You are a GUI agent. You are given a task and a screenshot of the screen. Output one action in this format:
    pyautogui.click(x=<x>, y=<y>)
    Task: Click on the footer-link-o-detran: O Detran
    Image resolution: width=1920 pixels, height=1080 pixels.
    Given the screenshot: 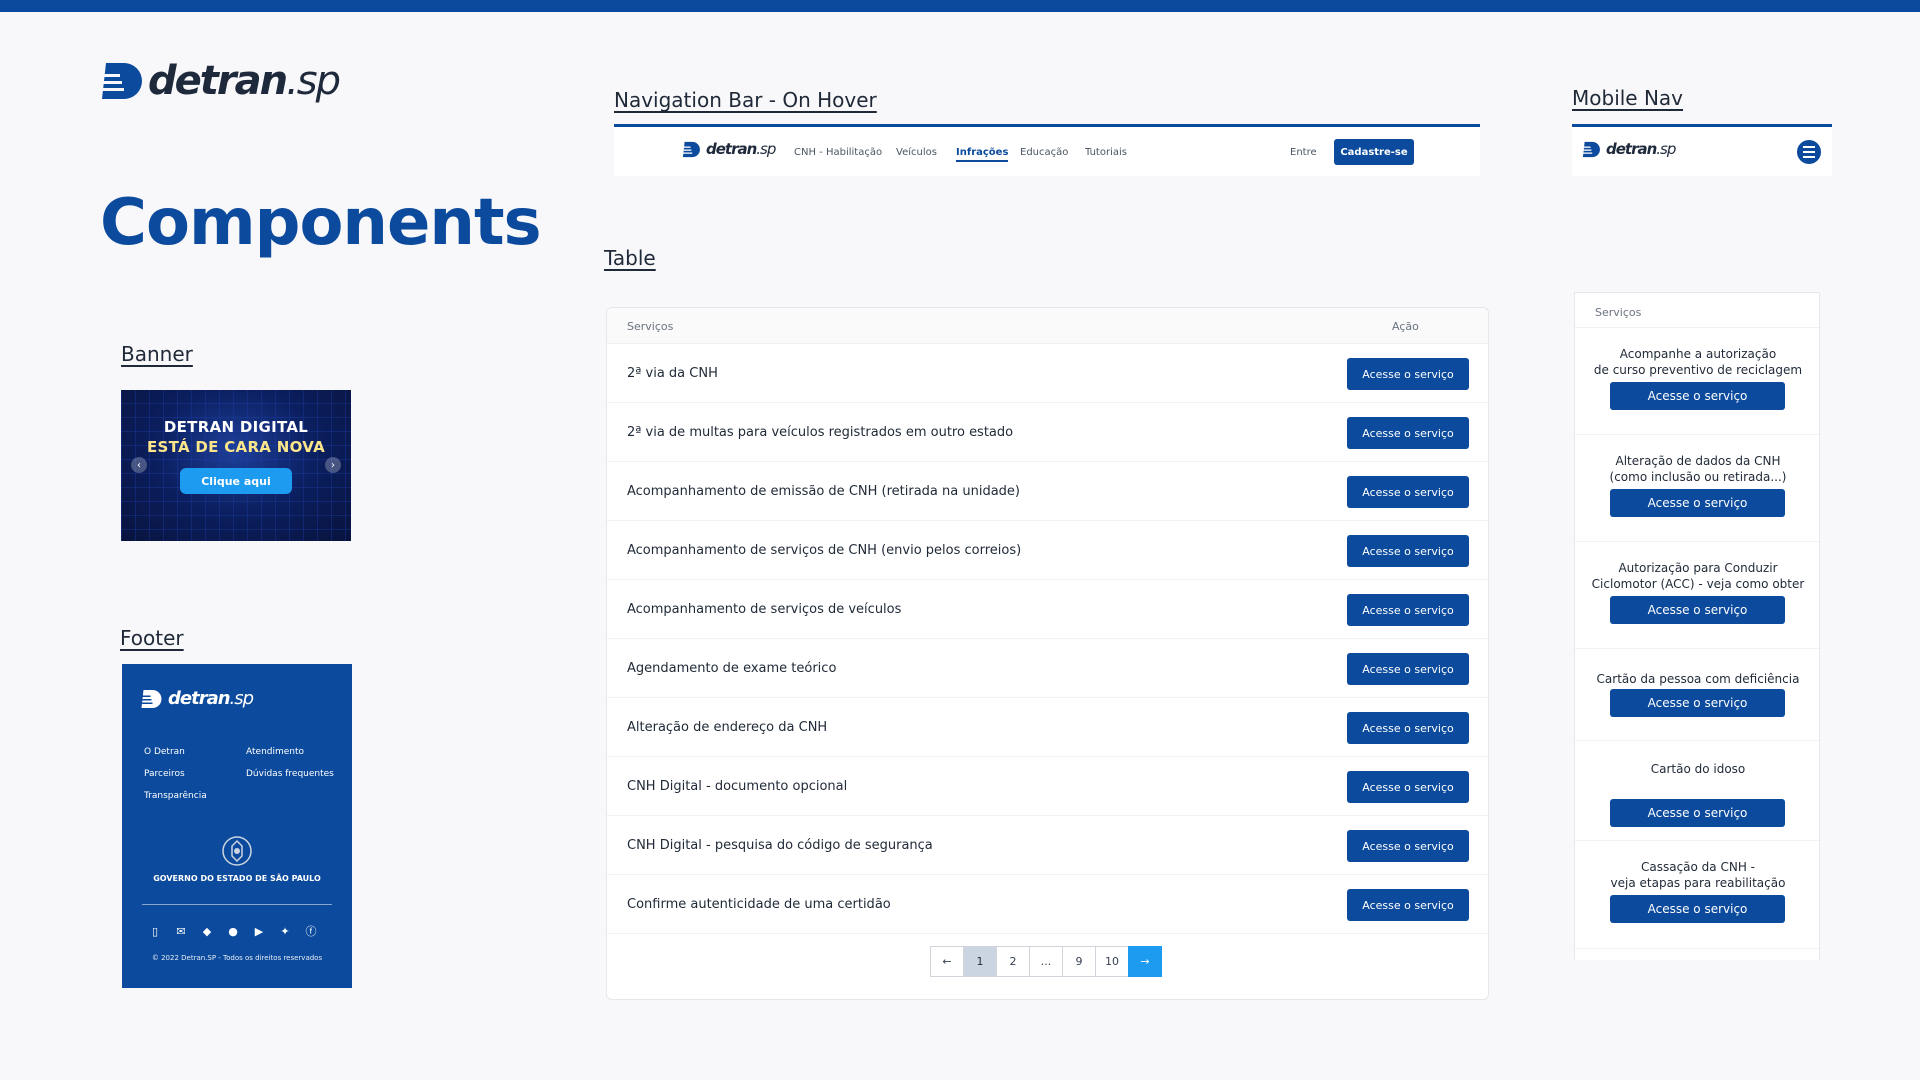 What is the action you would take?
    pyautogui.click(x=164, y=752)
    